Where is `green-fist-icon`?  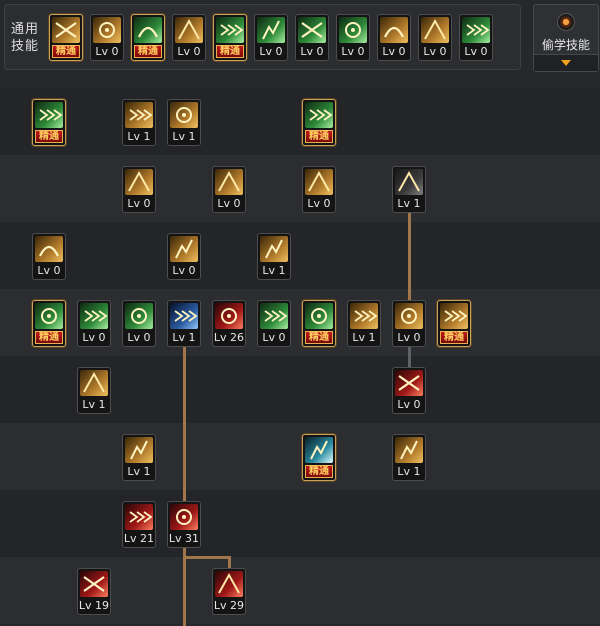
green-fist-icon is located at coordinates (49, 316).